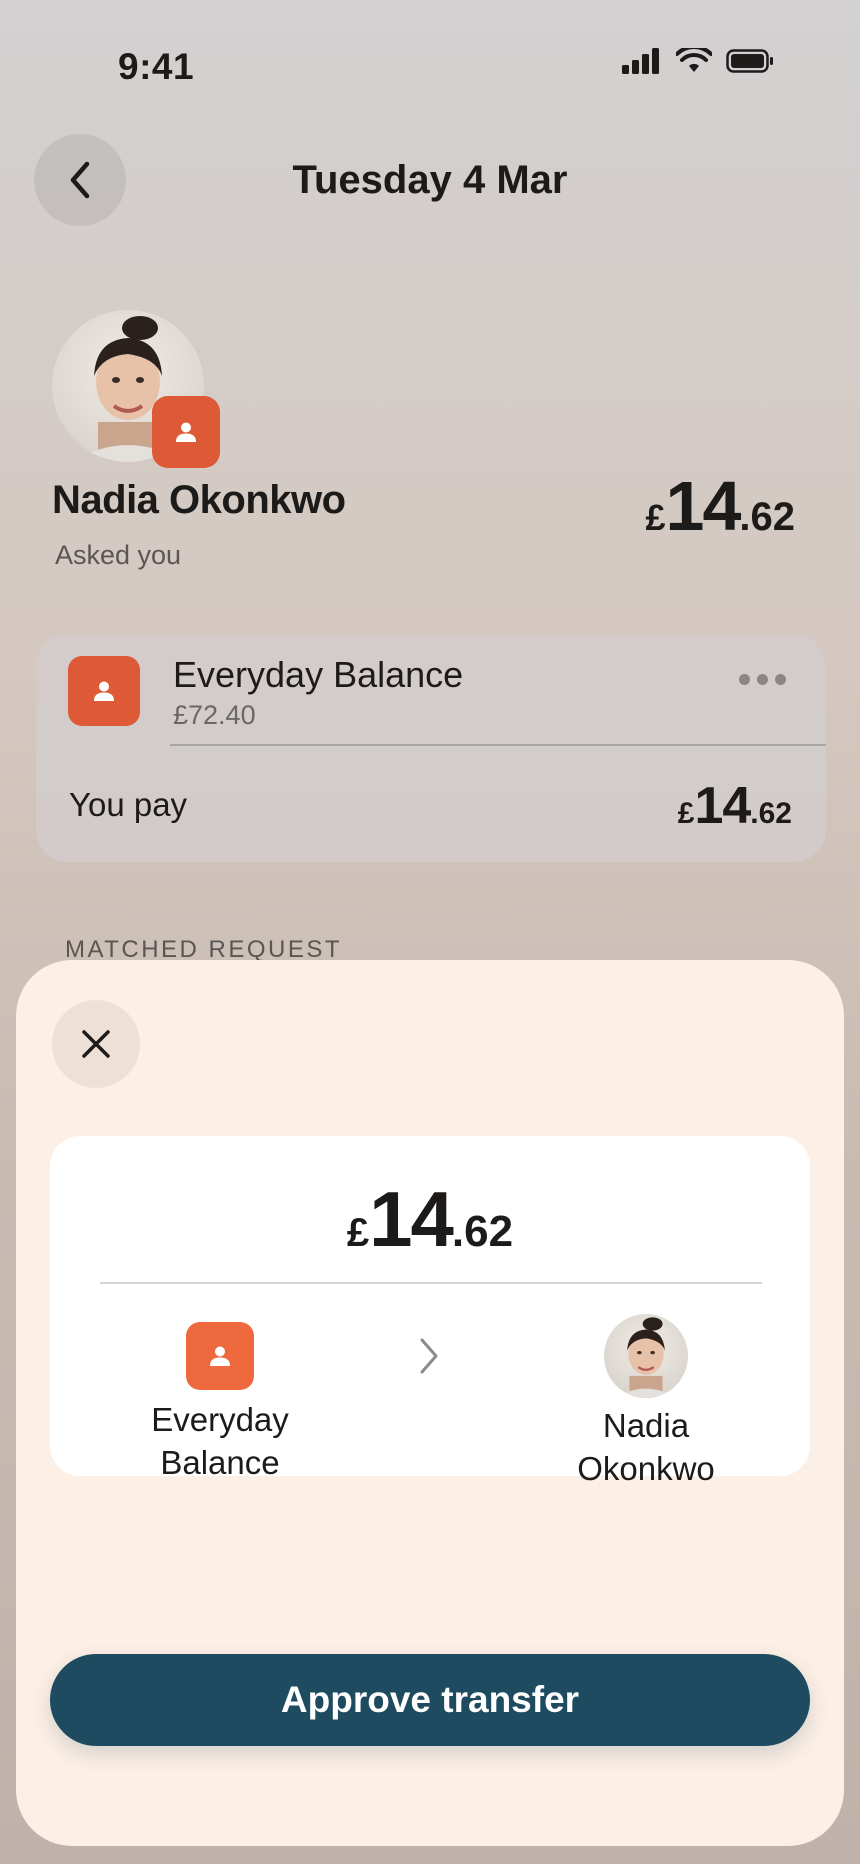  What do you see at coordinates (156, 66) in the screenshot?
I see `status-time: 9:41` at bounding box center [156, 66].